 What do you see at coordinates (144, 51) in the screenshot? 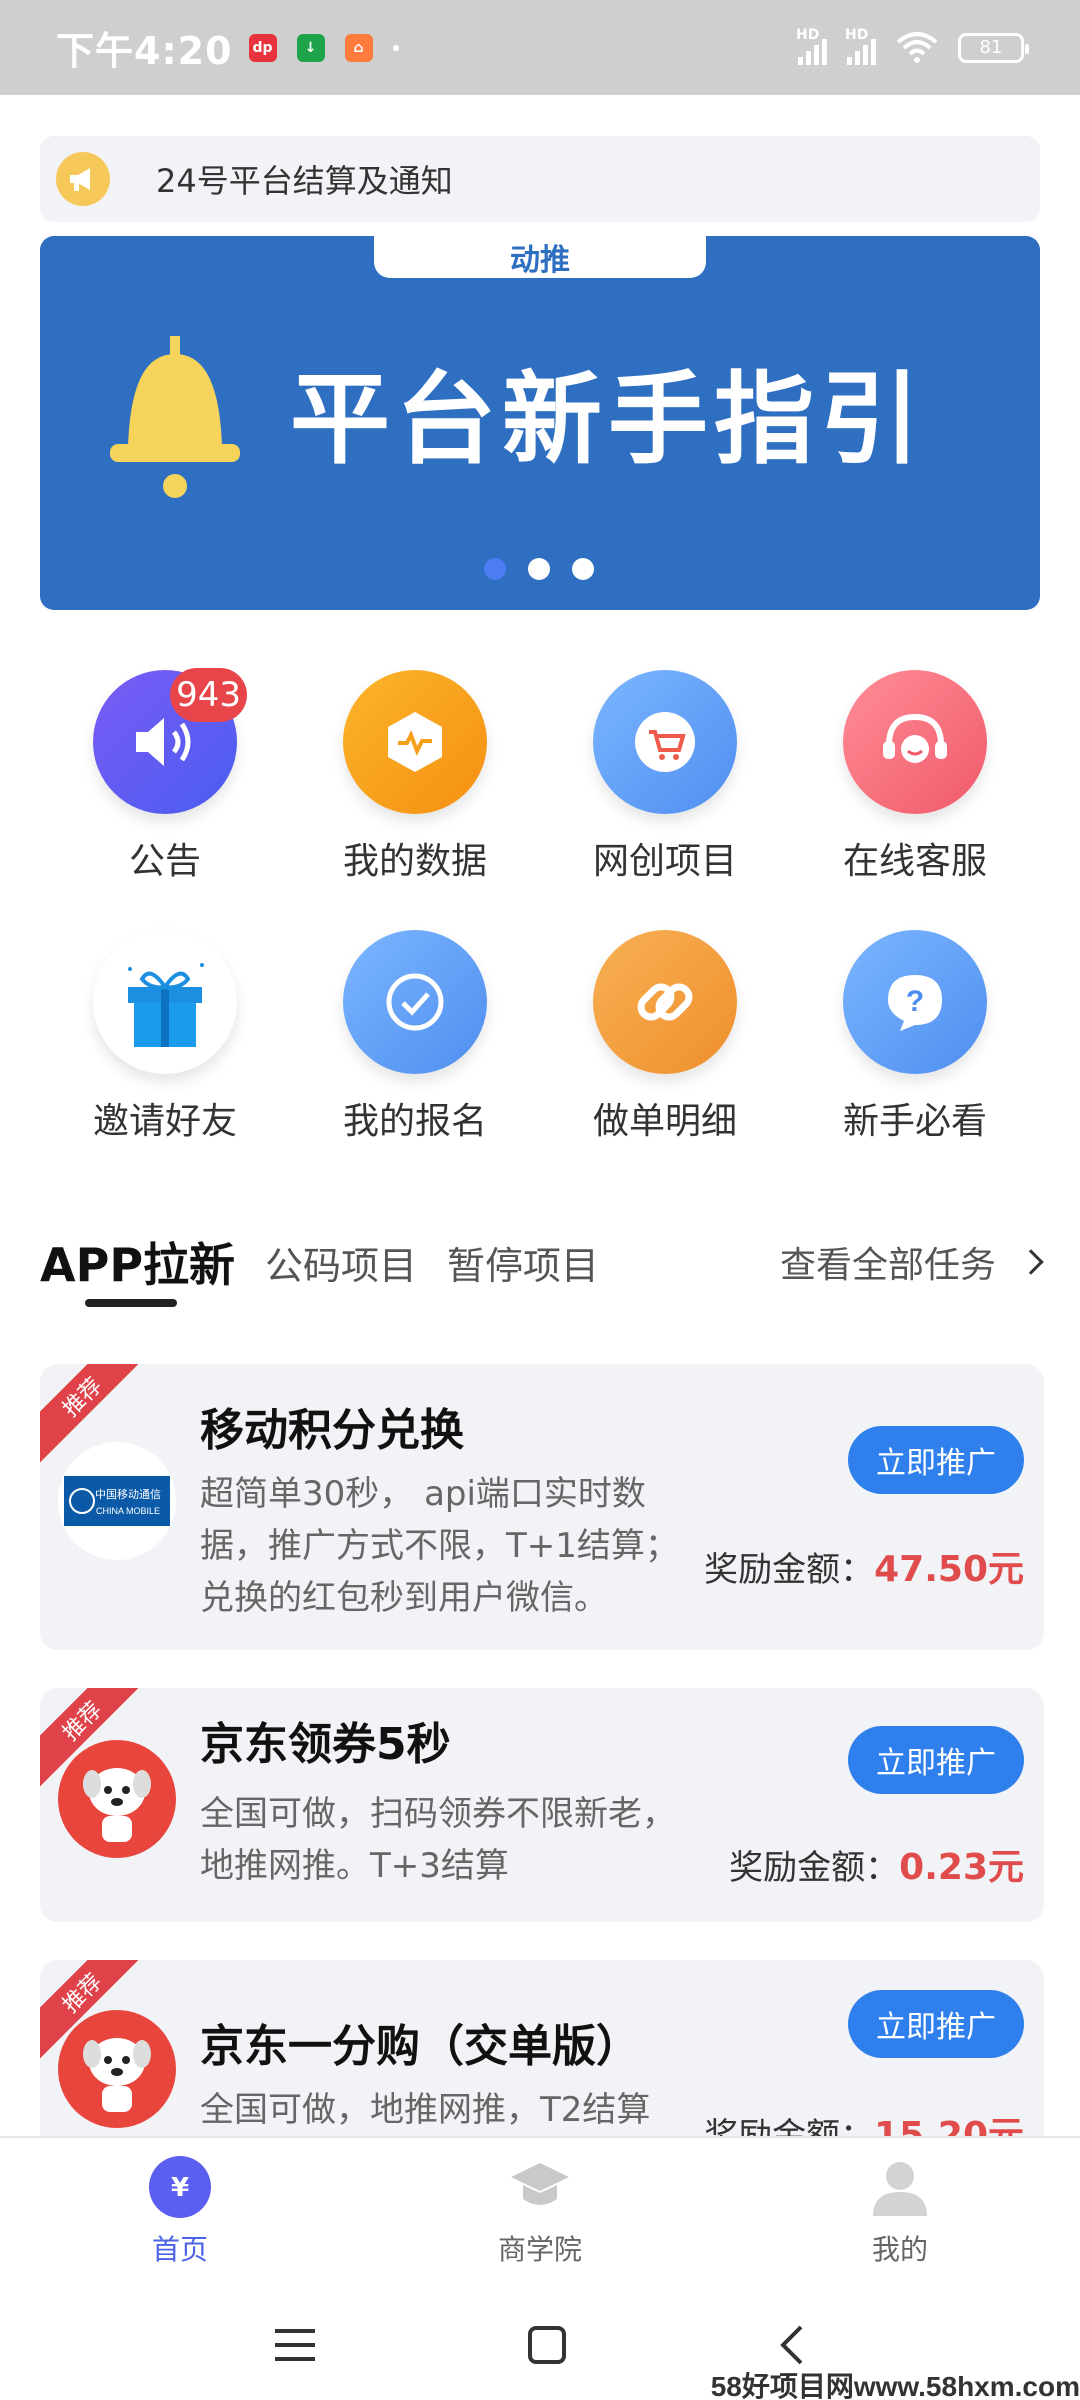
I see `status-time: 下午4:20` at bounding box center [144, 51].